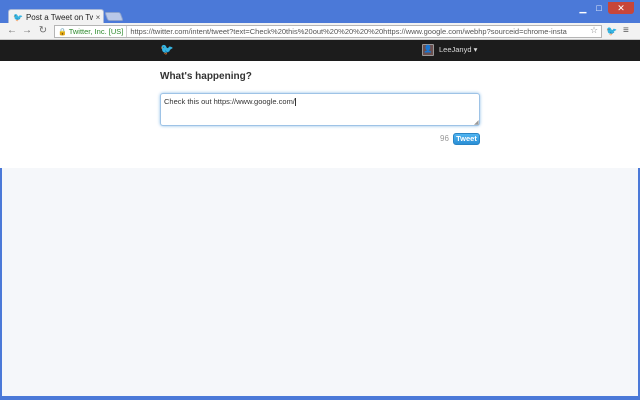 This screenshot has height=400, width=640. Describe the element at coordinates (18, 17) in the screenshot. I see `twitter-bird-icon: 🐦` at that location.